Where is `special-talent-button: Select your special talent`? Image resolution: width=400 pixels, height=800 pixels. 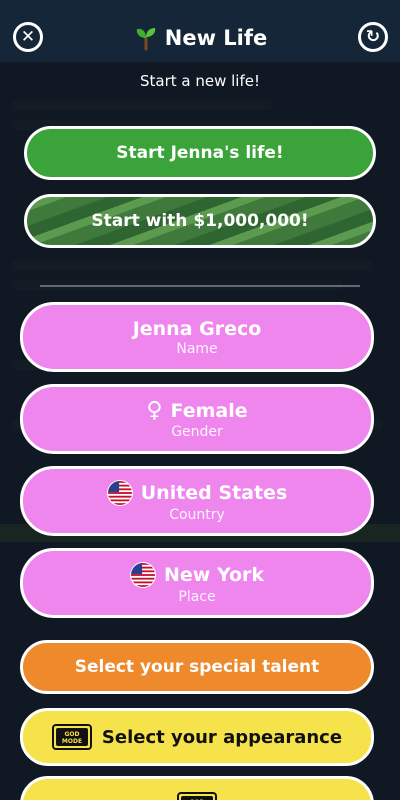
special-talent-button: Select your special talent is located at coordinates (197, 667).